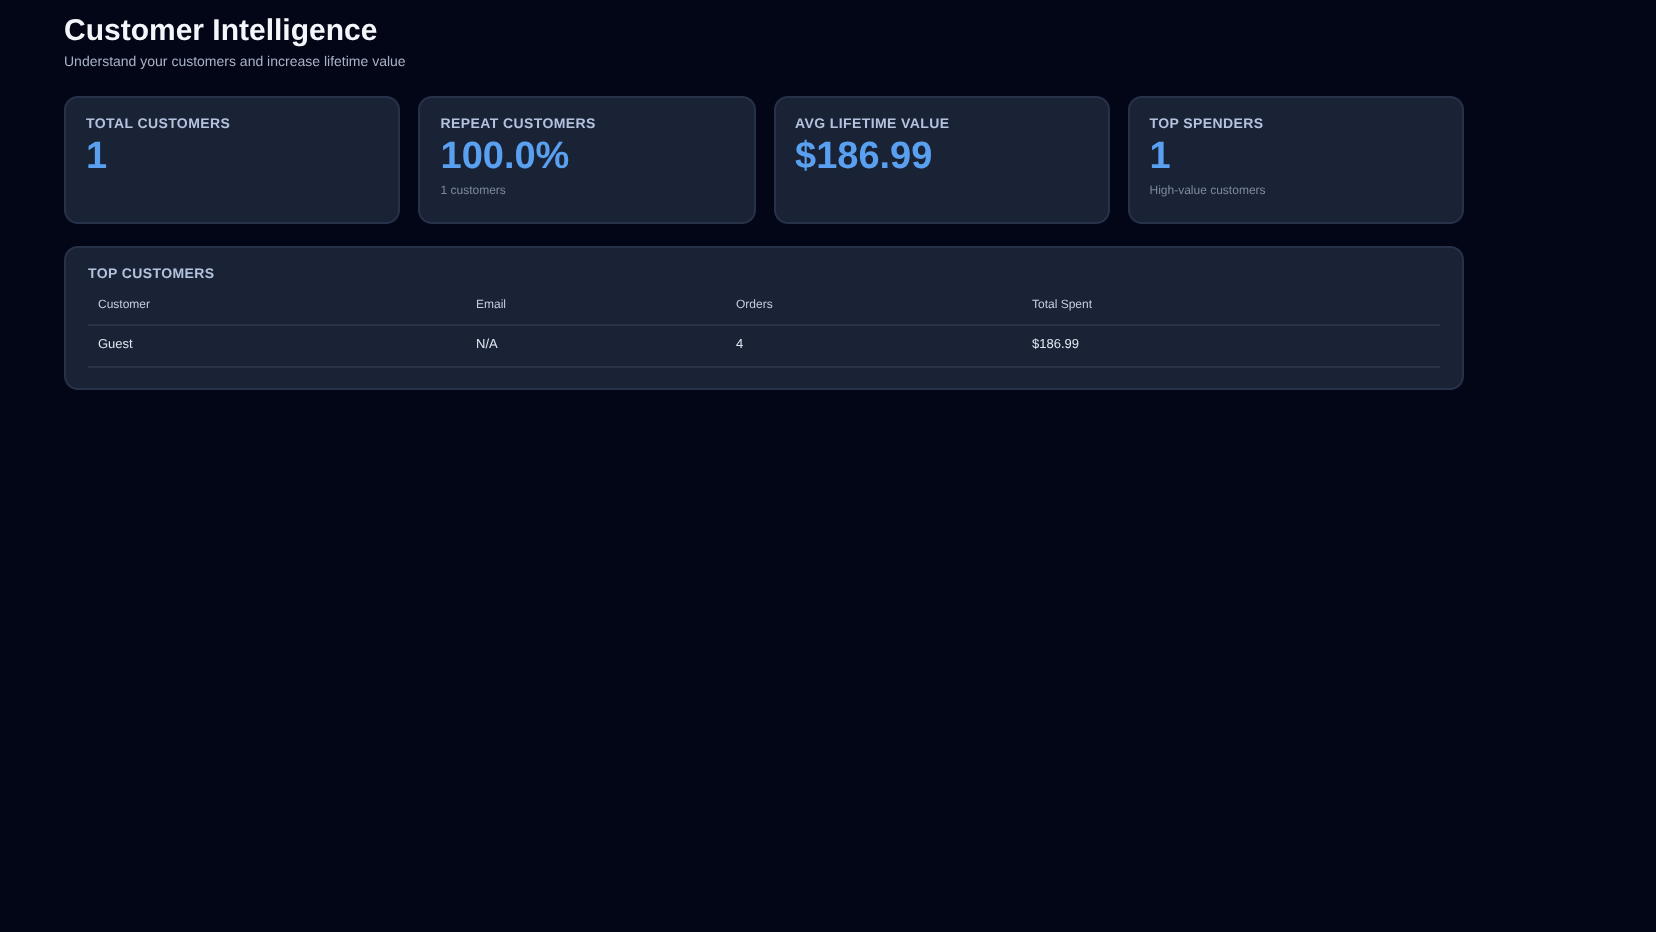 This screenshot has width=1656, height=932. What do you see at coordinates (865, 158) in the screenshot?
I see `stat-value: $186.99` at bounding box center [865, 158].